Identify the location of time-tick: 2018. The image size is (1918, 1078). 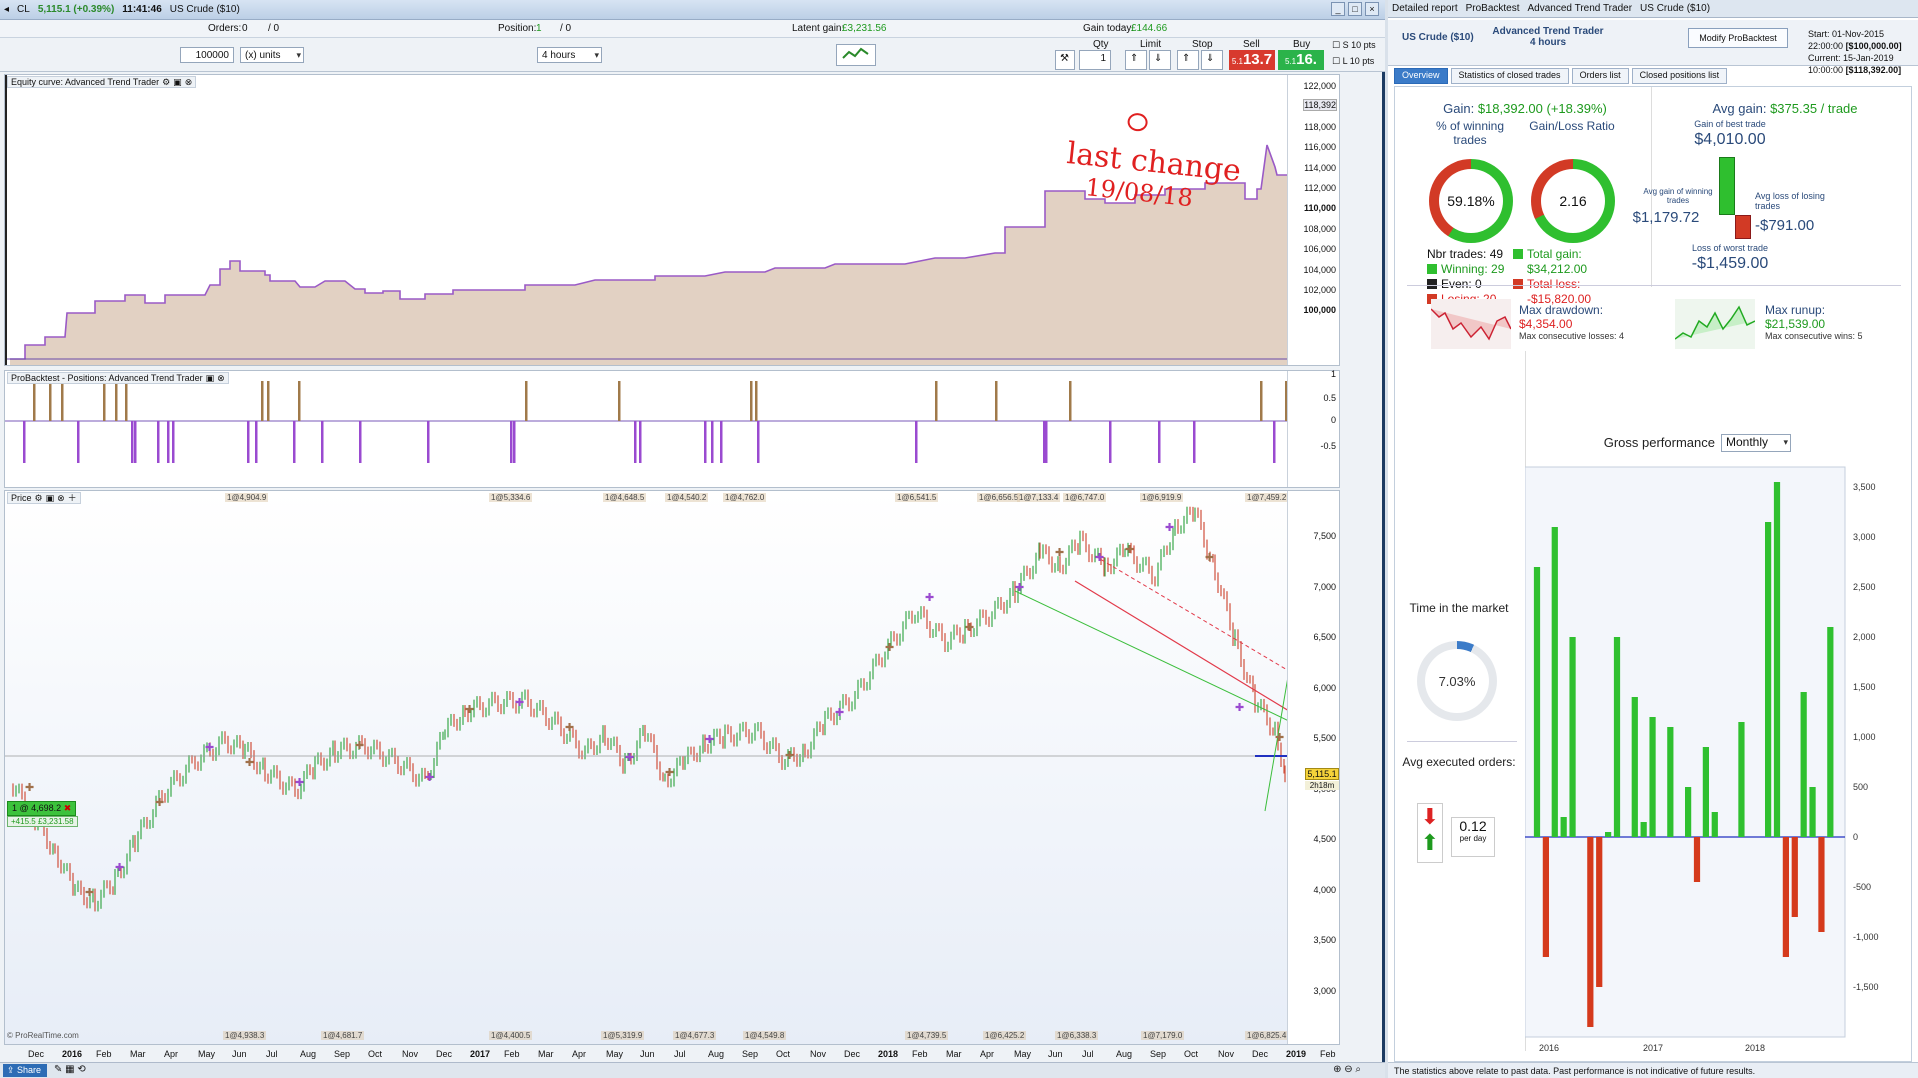
(888, 1054).